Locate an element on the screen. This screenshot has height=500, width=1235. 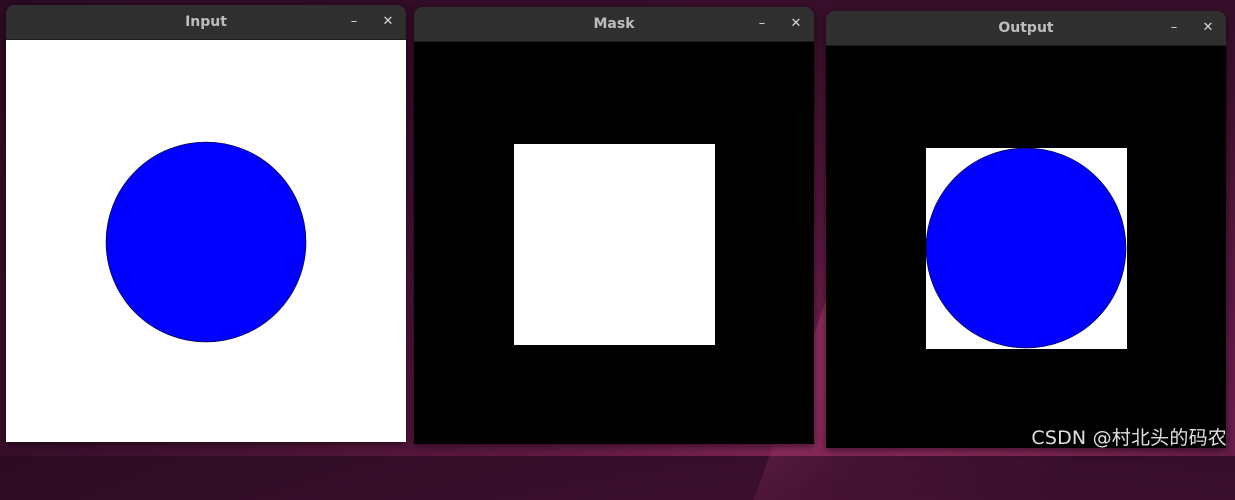
mask-close-icon: ✕ is located at coordinates (796, 24).